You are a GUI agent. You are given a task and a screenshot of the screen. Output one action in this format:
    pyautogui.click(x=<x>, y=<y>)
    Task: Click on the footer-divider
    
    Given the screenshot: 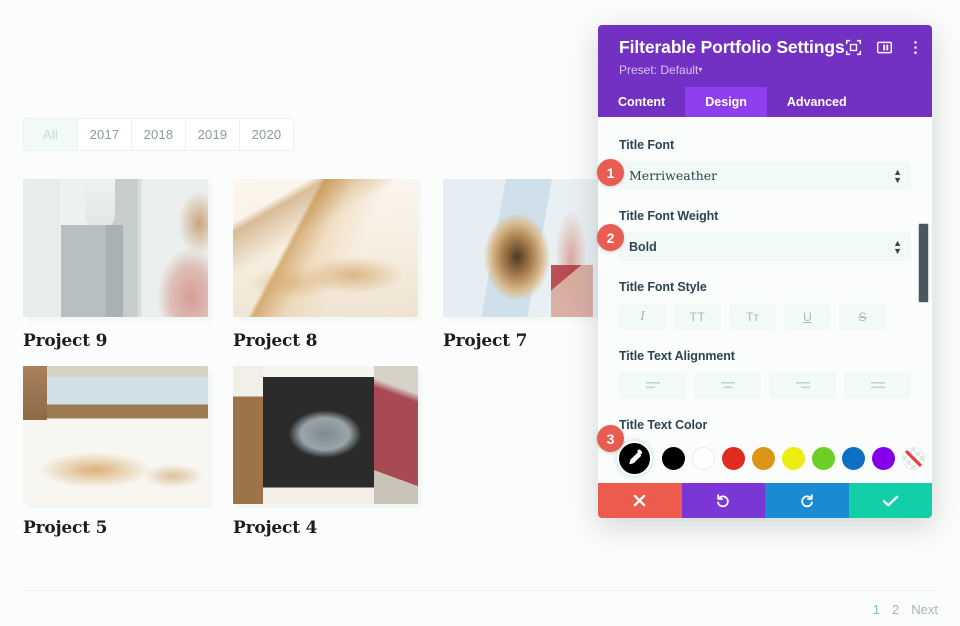 What is the action you would take?
    pyautogui.click(x=480, y=590)
    